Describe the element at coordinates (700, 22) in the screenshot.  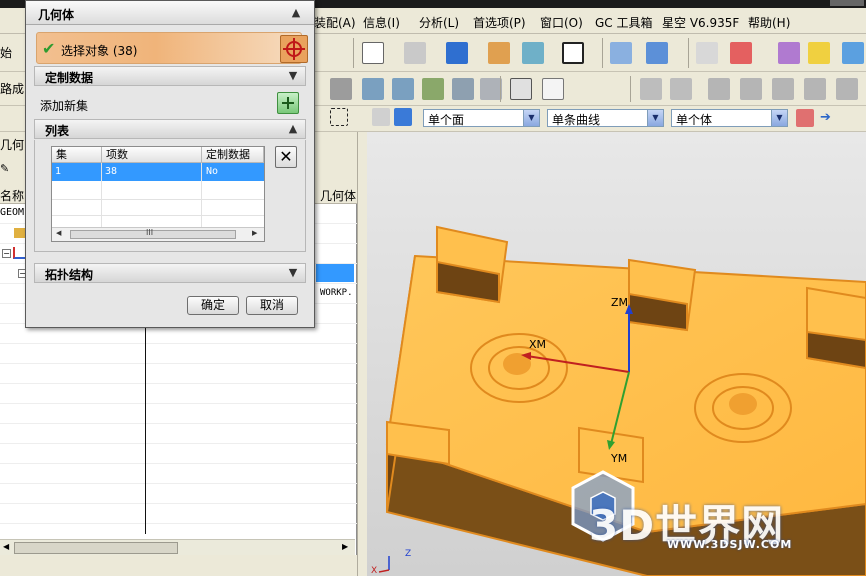
I see `menu-xingkong: 星空 V6.935F` at that location.